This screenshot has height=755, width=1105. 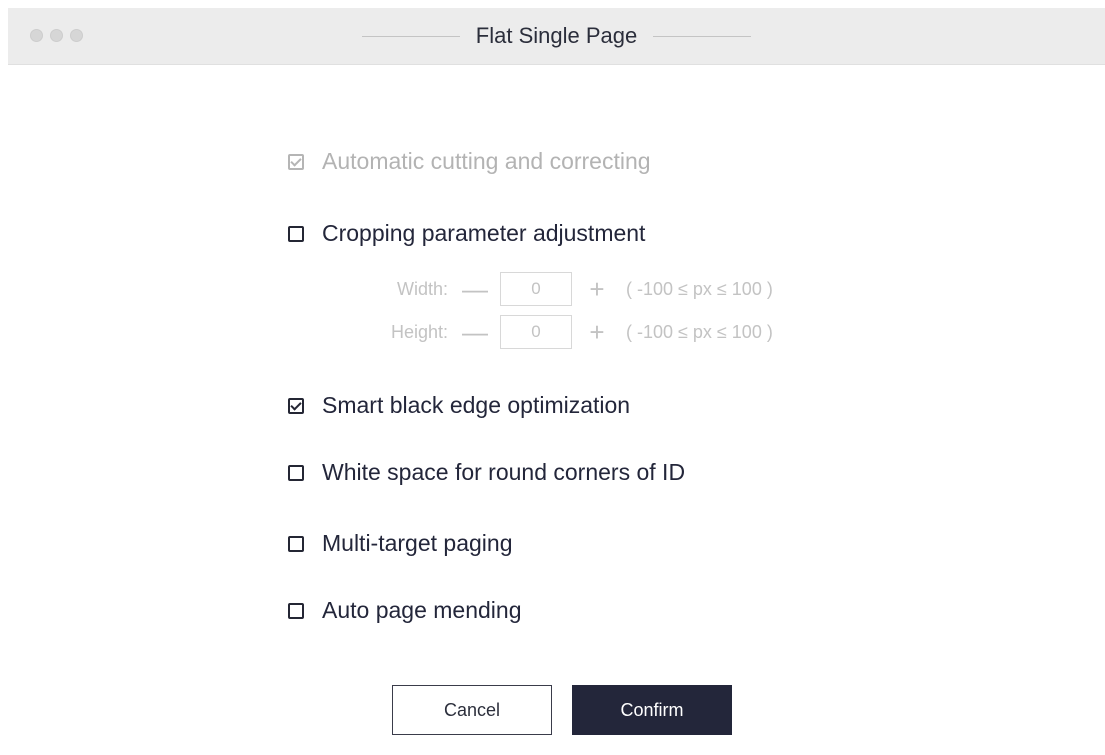 I want to click on width-param-row: Width: — + ( -100 ≤ px ≤ 100 ), so click(x=530, y=289).